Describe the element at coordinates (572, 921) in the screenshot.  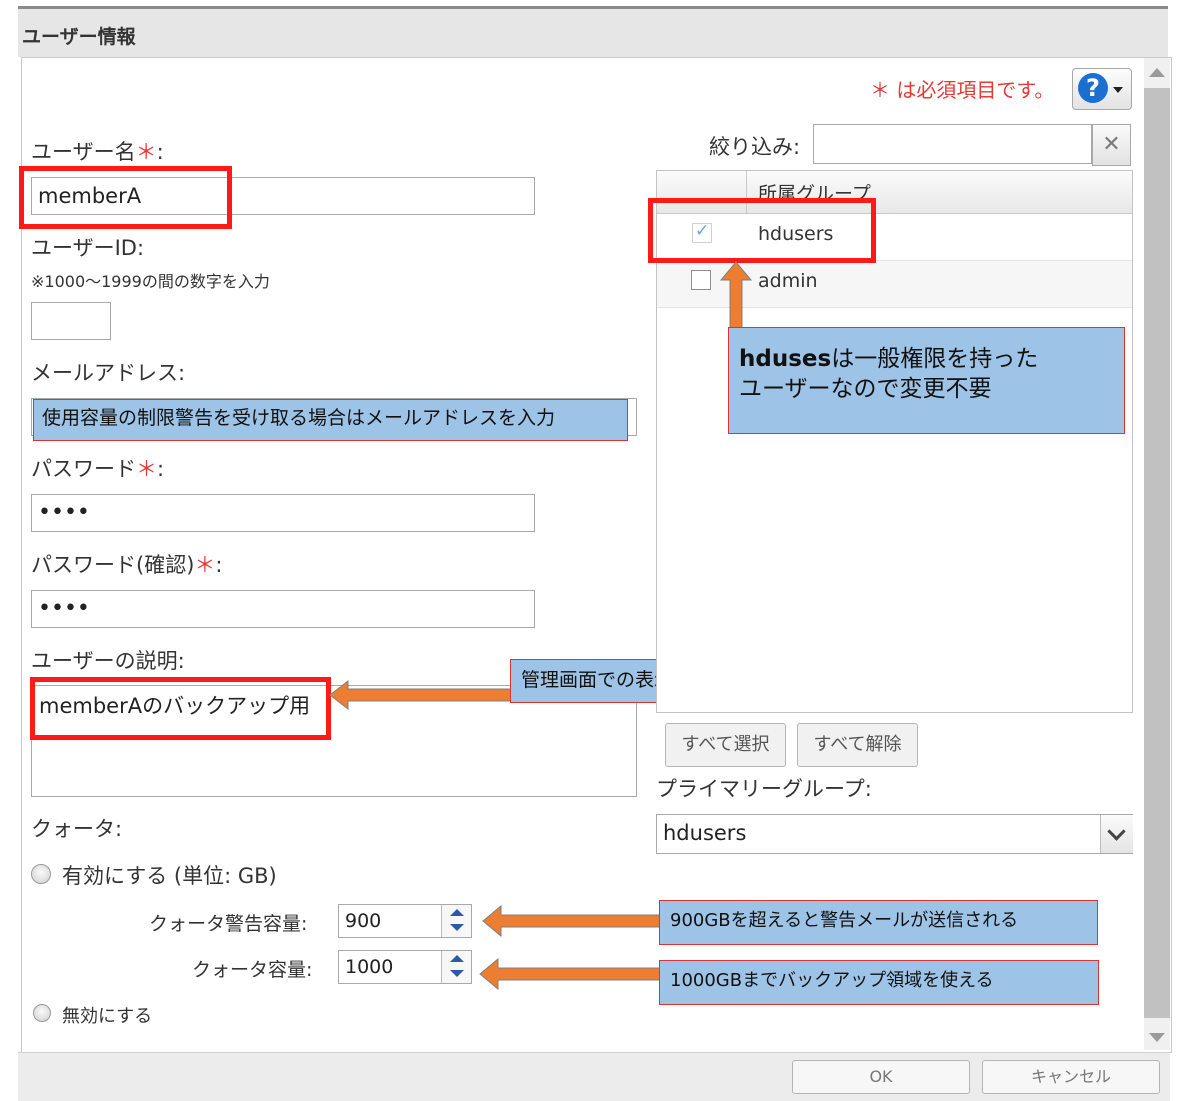
I see `quota-warning-arrow` at that location.